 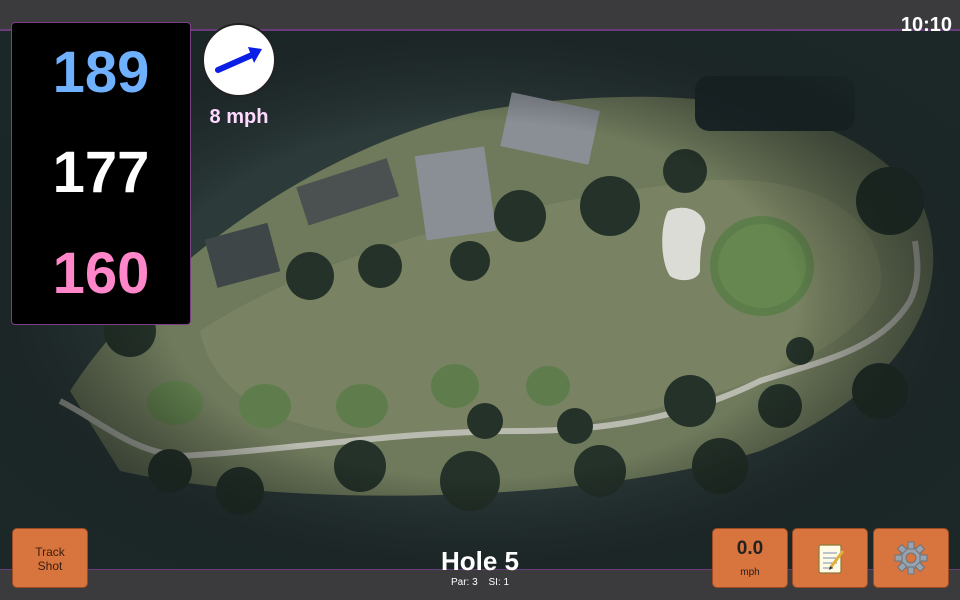 I want to click on hole-par: Par: 3, so click(x=464, y=582).